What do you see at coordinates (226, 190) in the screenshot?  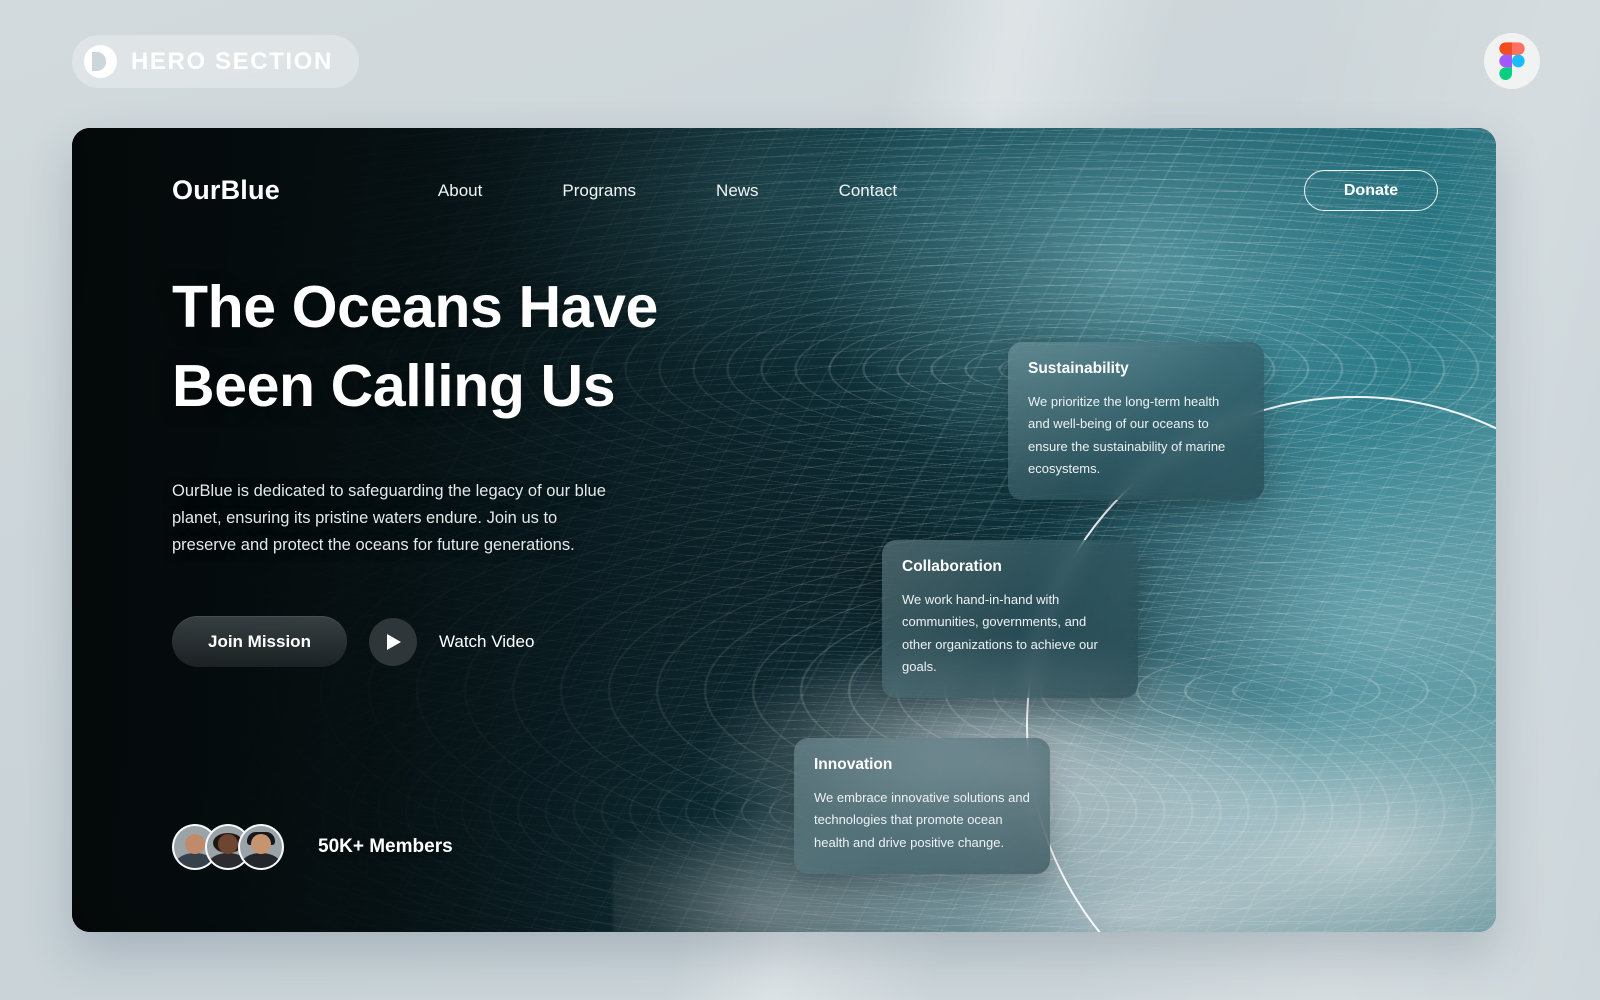 I see `brand-logo-text: OurBlue` at bounding box center [226, 190].